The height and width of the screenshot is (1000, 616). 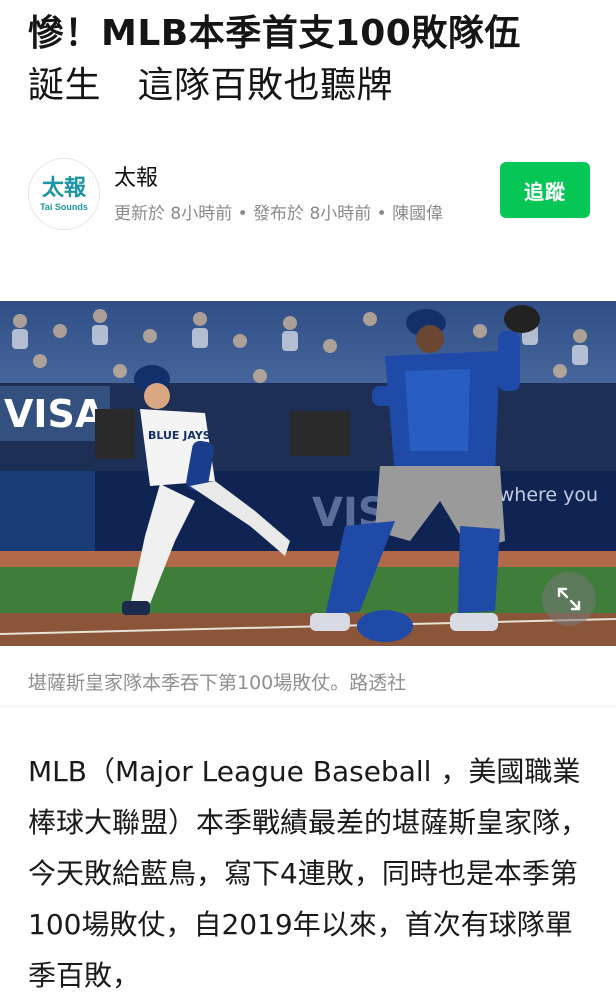 What do you see at coordinates (279, 214) in the screenshot?
I see `article-meta: 更新於 8小時前 • 發布於 8小時前 • 陳國偉` at bounding box center [279, 214].